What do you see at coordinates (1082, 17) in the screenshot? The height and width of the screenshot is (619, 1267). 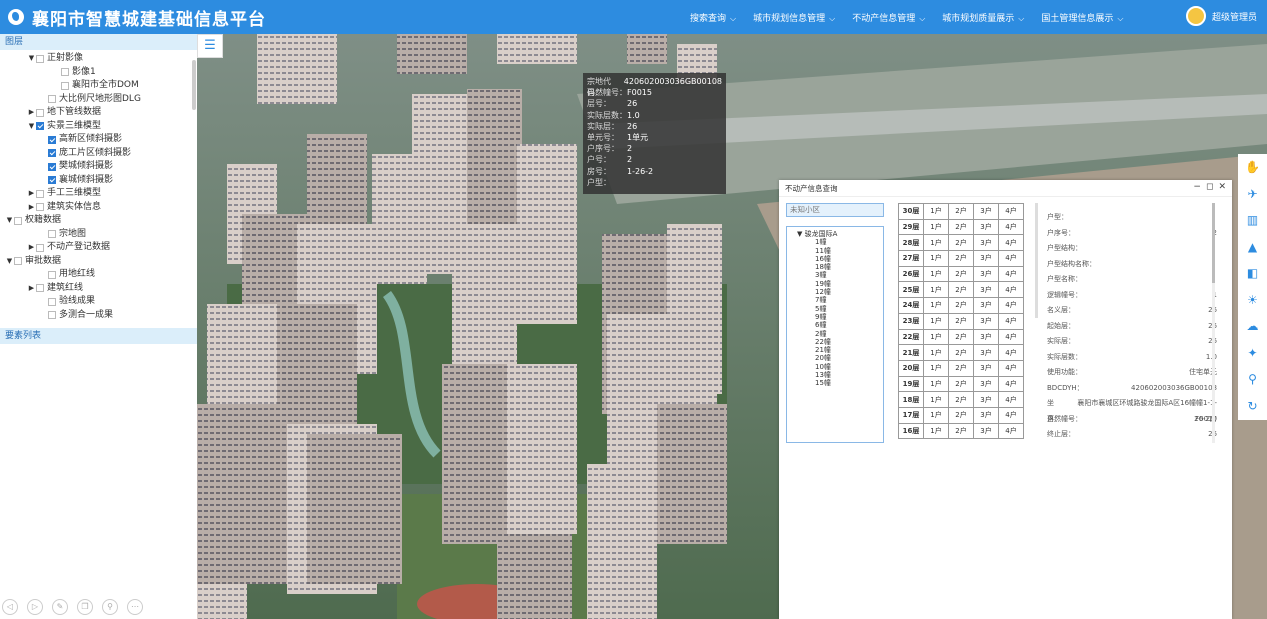 I see `nav-land-management: 国土管理信息展示 ⌵` at bounding box center [1082, 17].